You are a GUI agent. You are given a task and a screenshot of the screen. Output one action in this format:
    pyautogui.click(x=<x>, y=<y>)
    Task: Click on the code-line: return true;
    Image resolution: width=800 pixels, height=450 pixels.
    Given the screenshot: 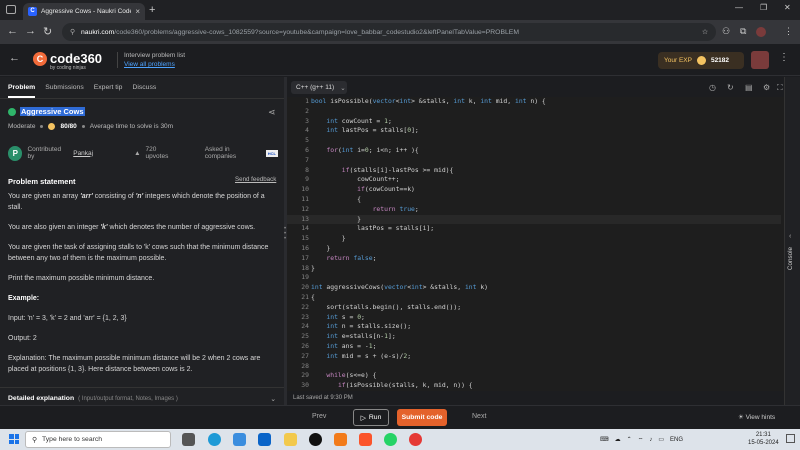 What is the action you would take?
    pyautogui.click(x=546, y=210)
    